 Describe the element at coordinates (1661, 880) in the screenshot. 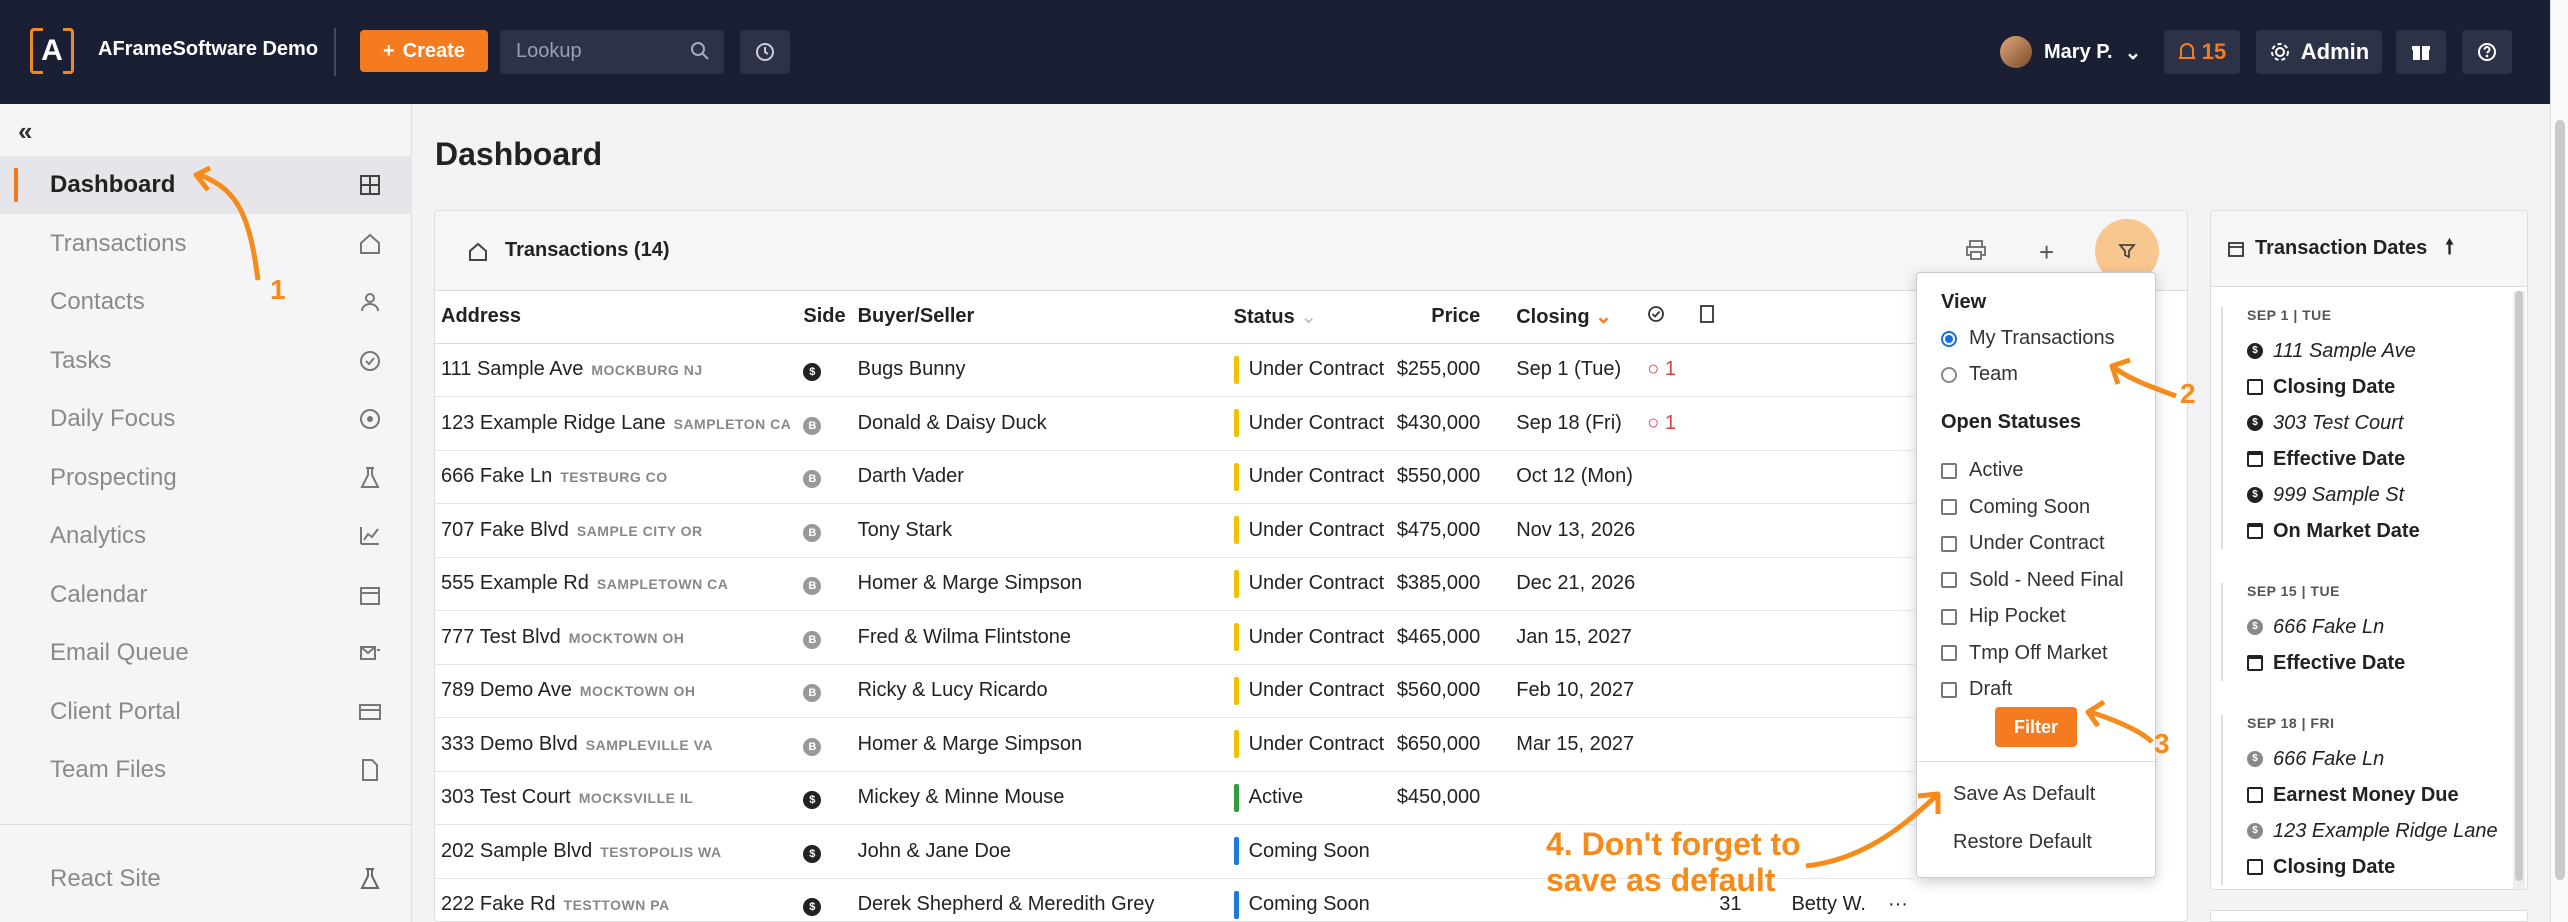

I see `annotation-4-line2: save as default` at that location.